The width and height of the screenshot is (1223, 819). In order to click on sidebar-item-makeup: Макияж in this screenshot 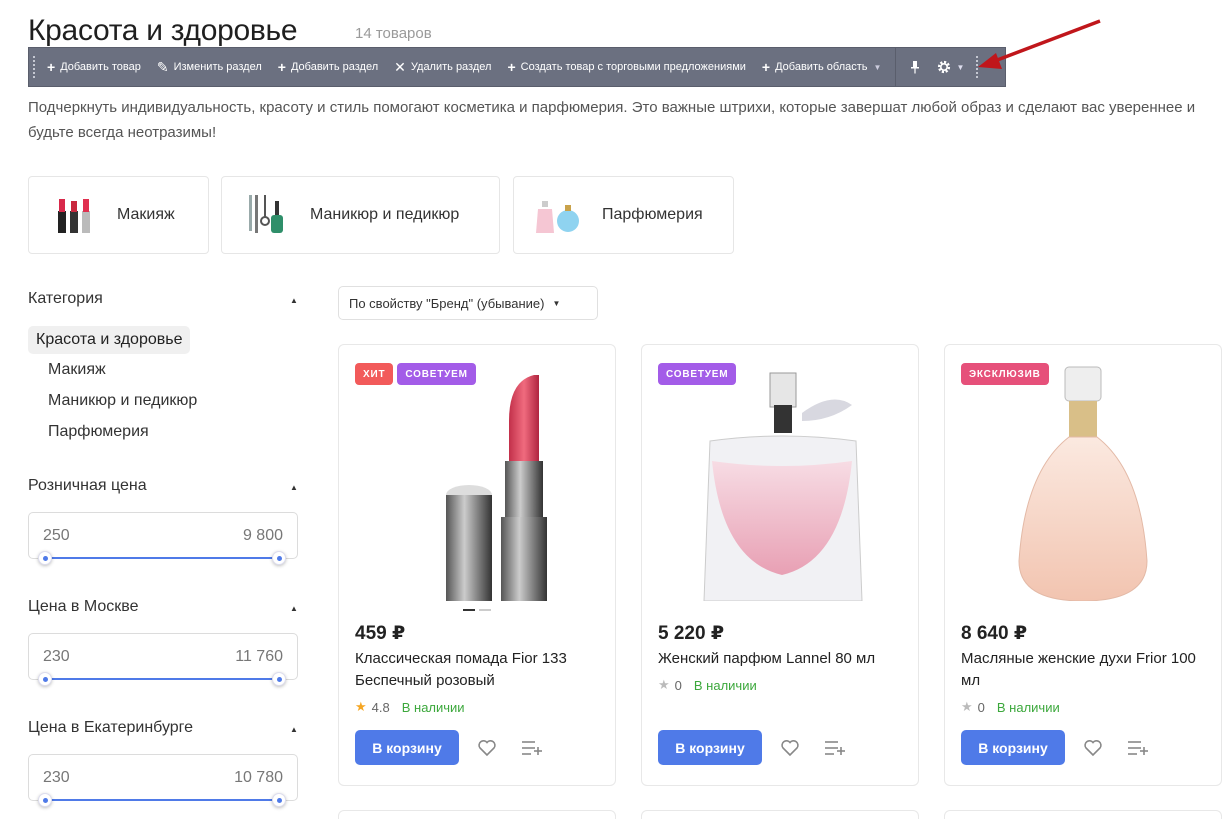, I will do `click(77, 370)`.